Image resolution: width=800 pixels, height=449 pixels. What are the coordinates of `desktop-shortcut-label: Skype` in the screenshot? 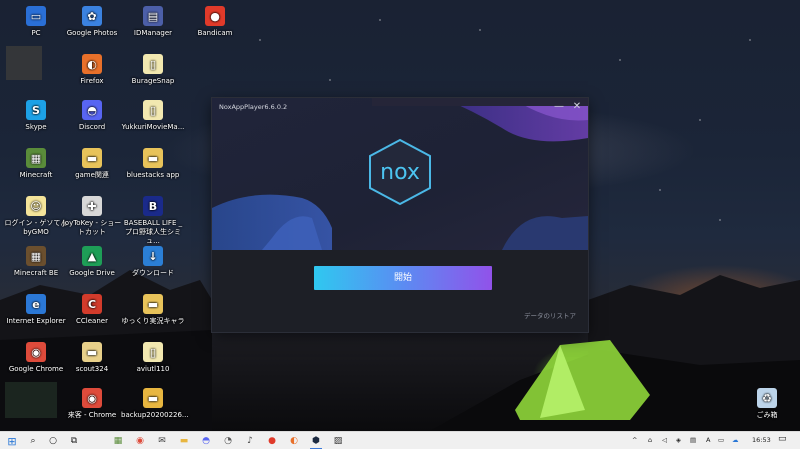 It's located at (36, 127).